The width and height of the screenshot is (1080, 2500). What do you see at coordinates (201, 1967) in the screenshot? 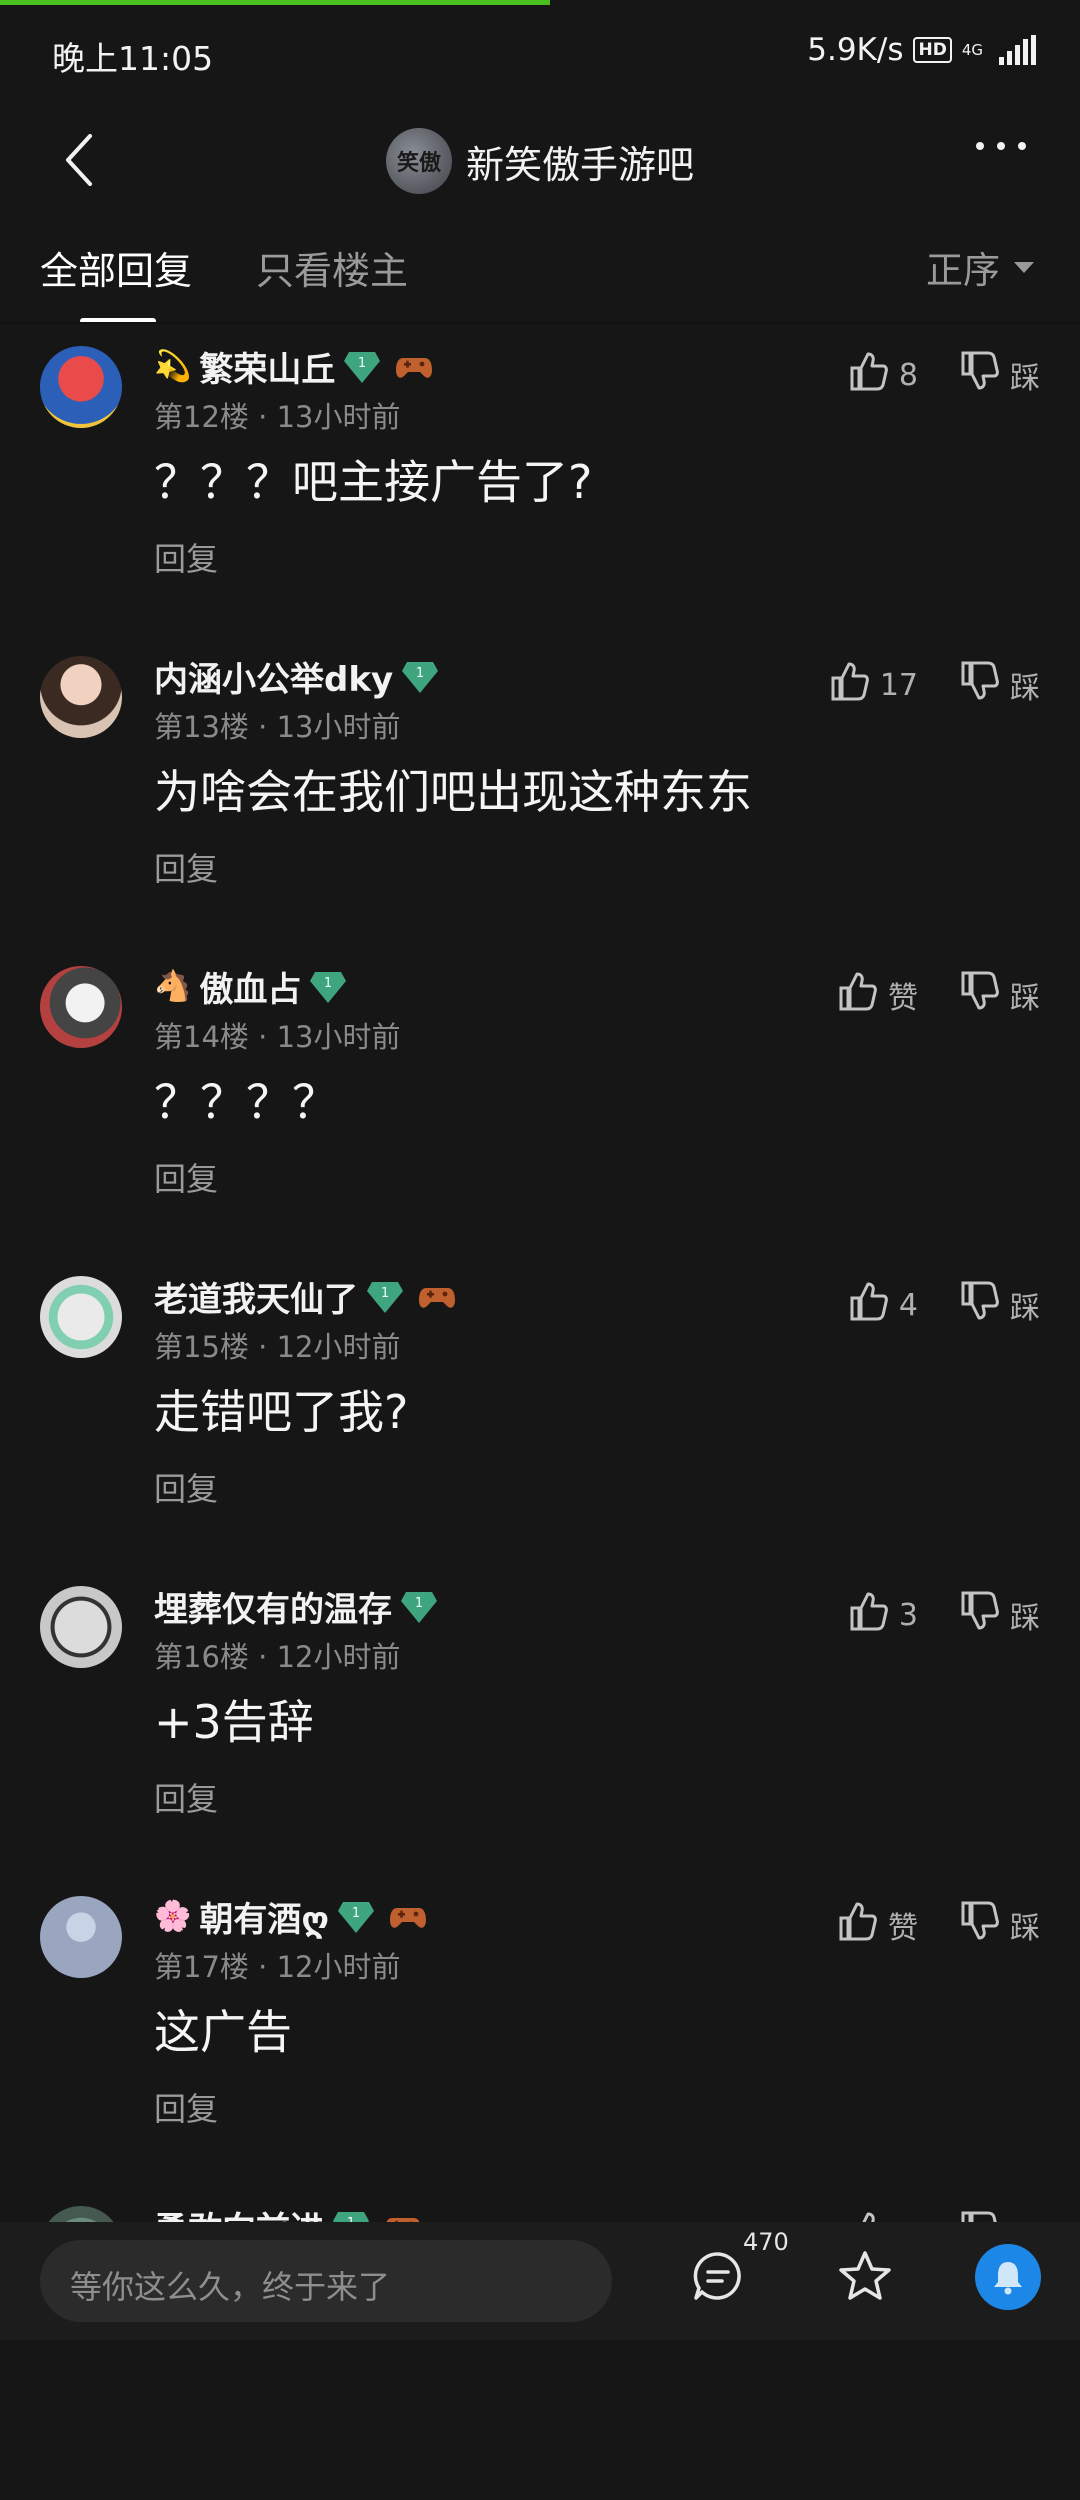
I see `floor-number: 第17楼` at bounding box center [201, 1967].